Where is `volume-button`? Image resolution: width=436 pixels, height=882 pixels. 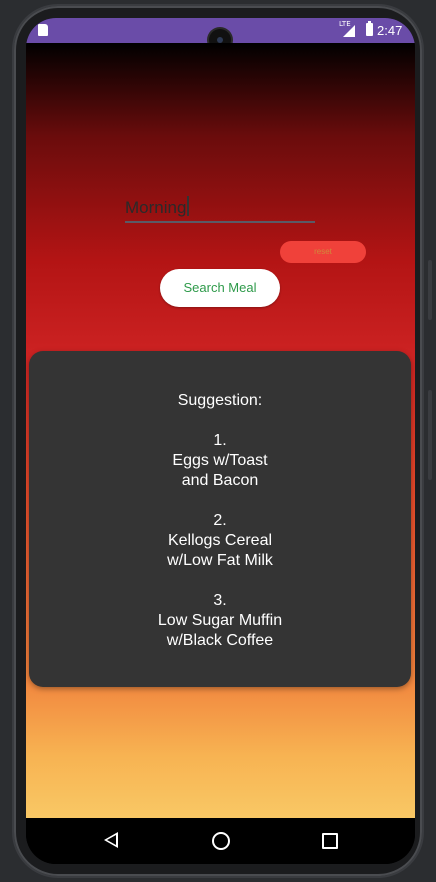
volume-button is located at coordinates (430, 290).